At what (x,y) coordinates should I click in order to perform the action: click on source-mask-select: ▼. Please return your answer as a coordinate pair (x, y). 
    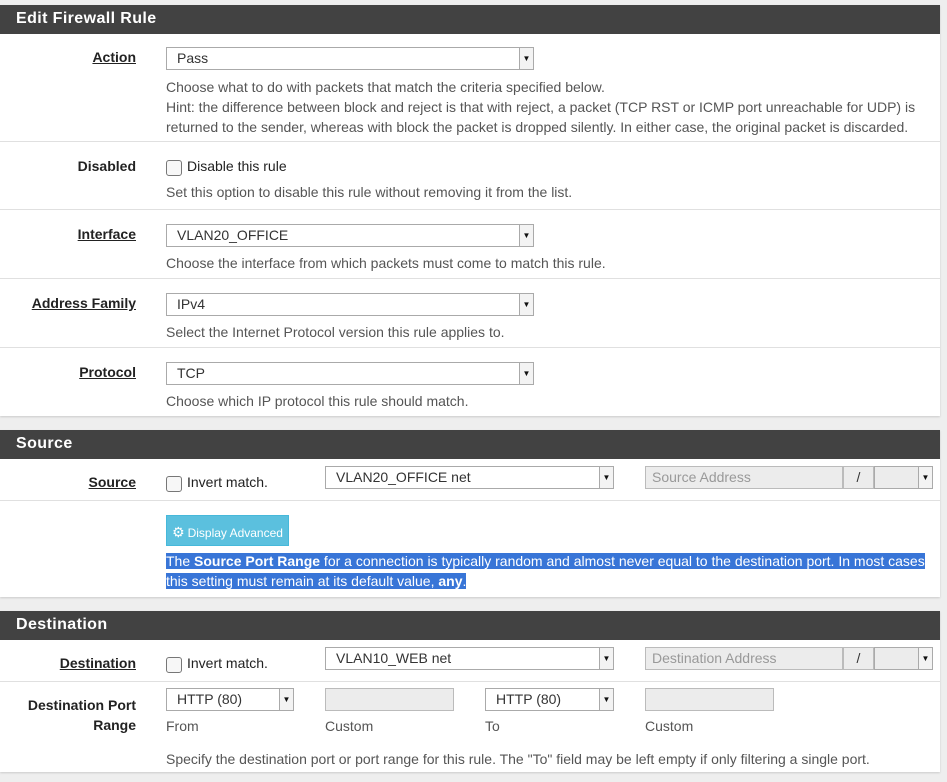
    Looking at the image, I should click on (903, 477).